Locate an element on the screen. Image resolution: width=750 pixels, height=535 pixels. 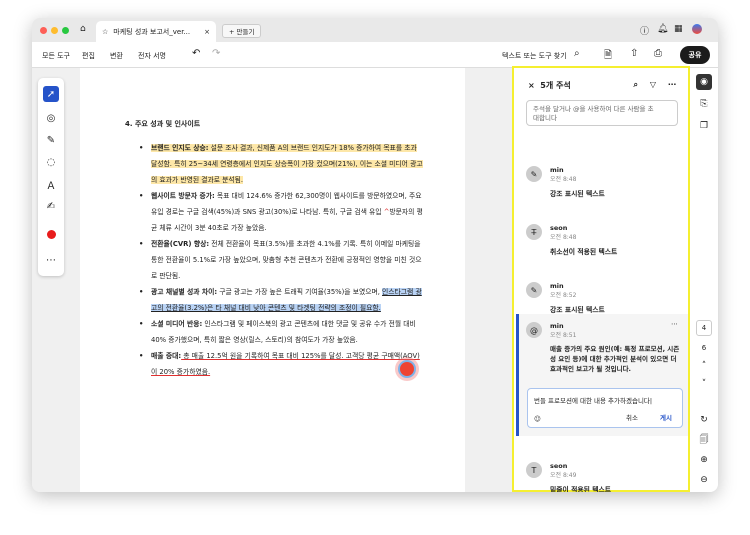
undo-icon: ↶ is located at coordinates (196, 53).